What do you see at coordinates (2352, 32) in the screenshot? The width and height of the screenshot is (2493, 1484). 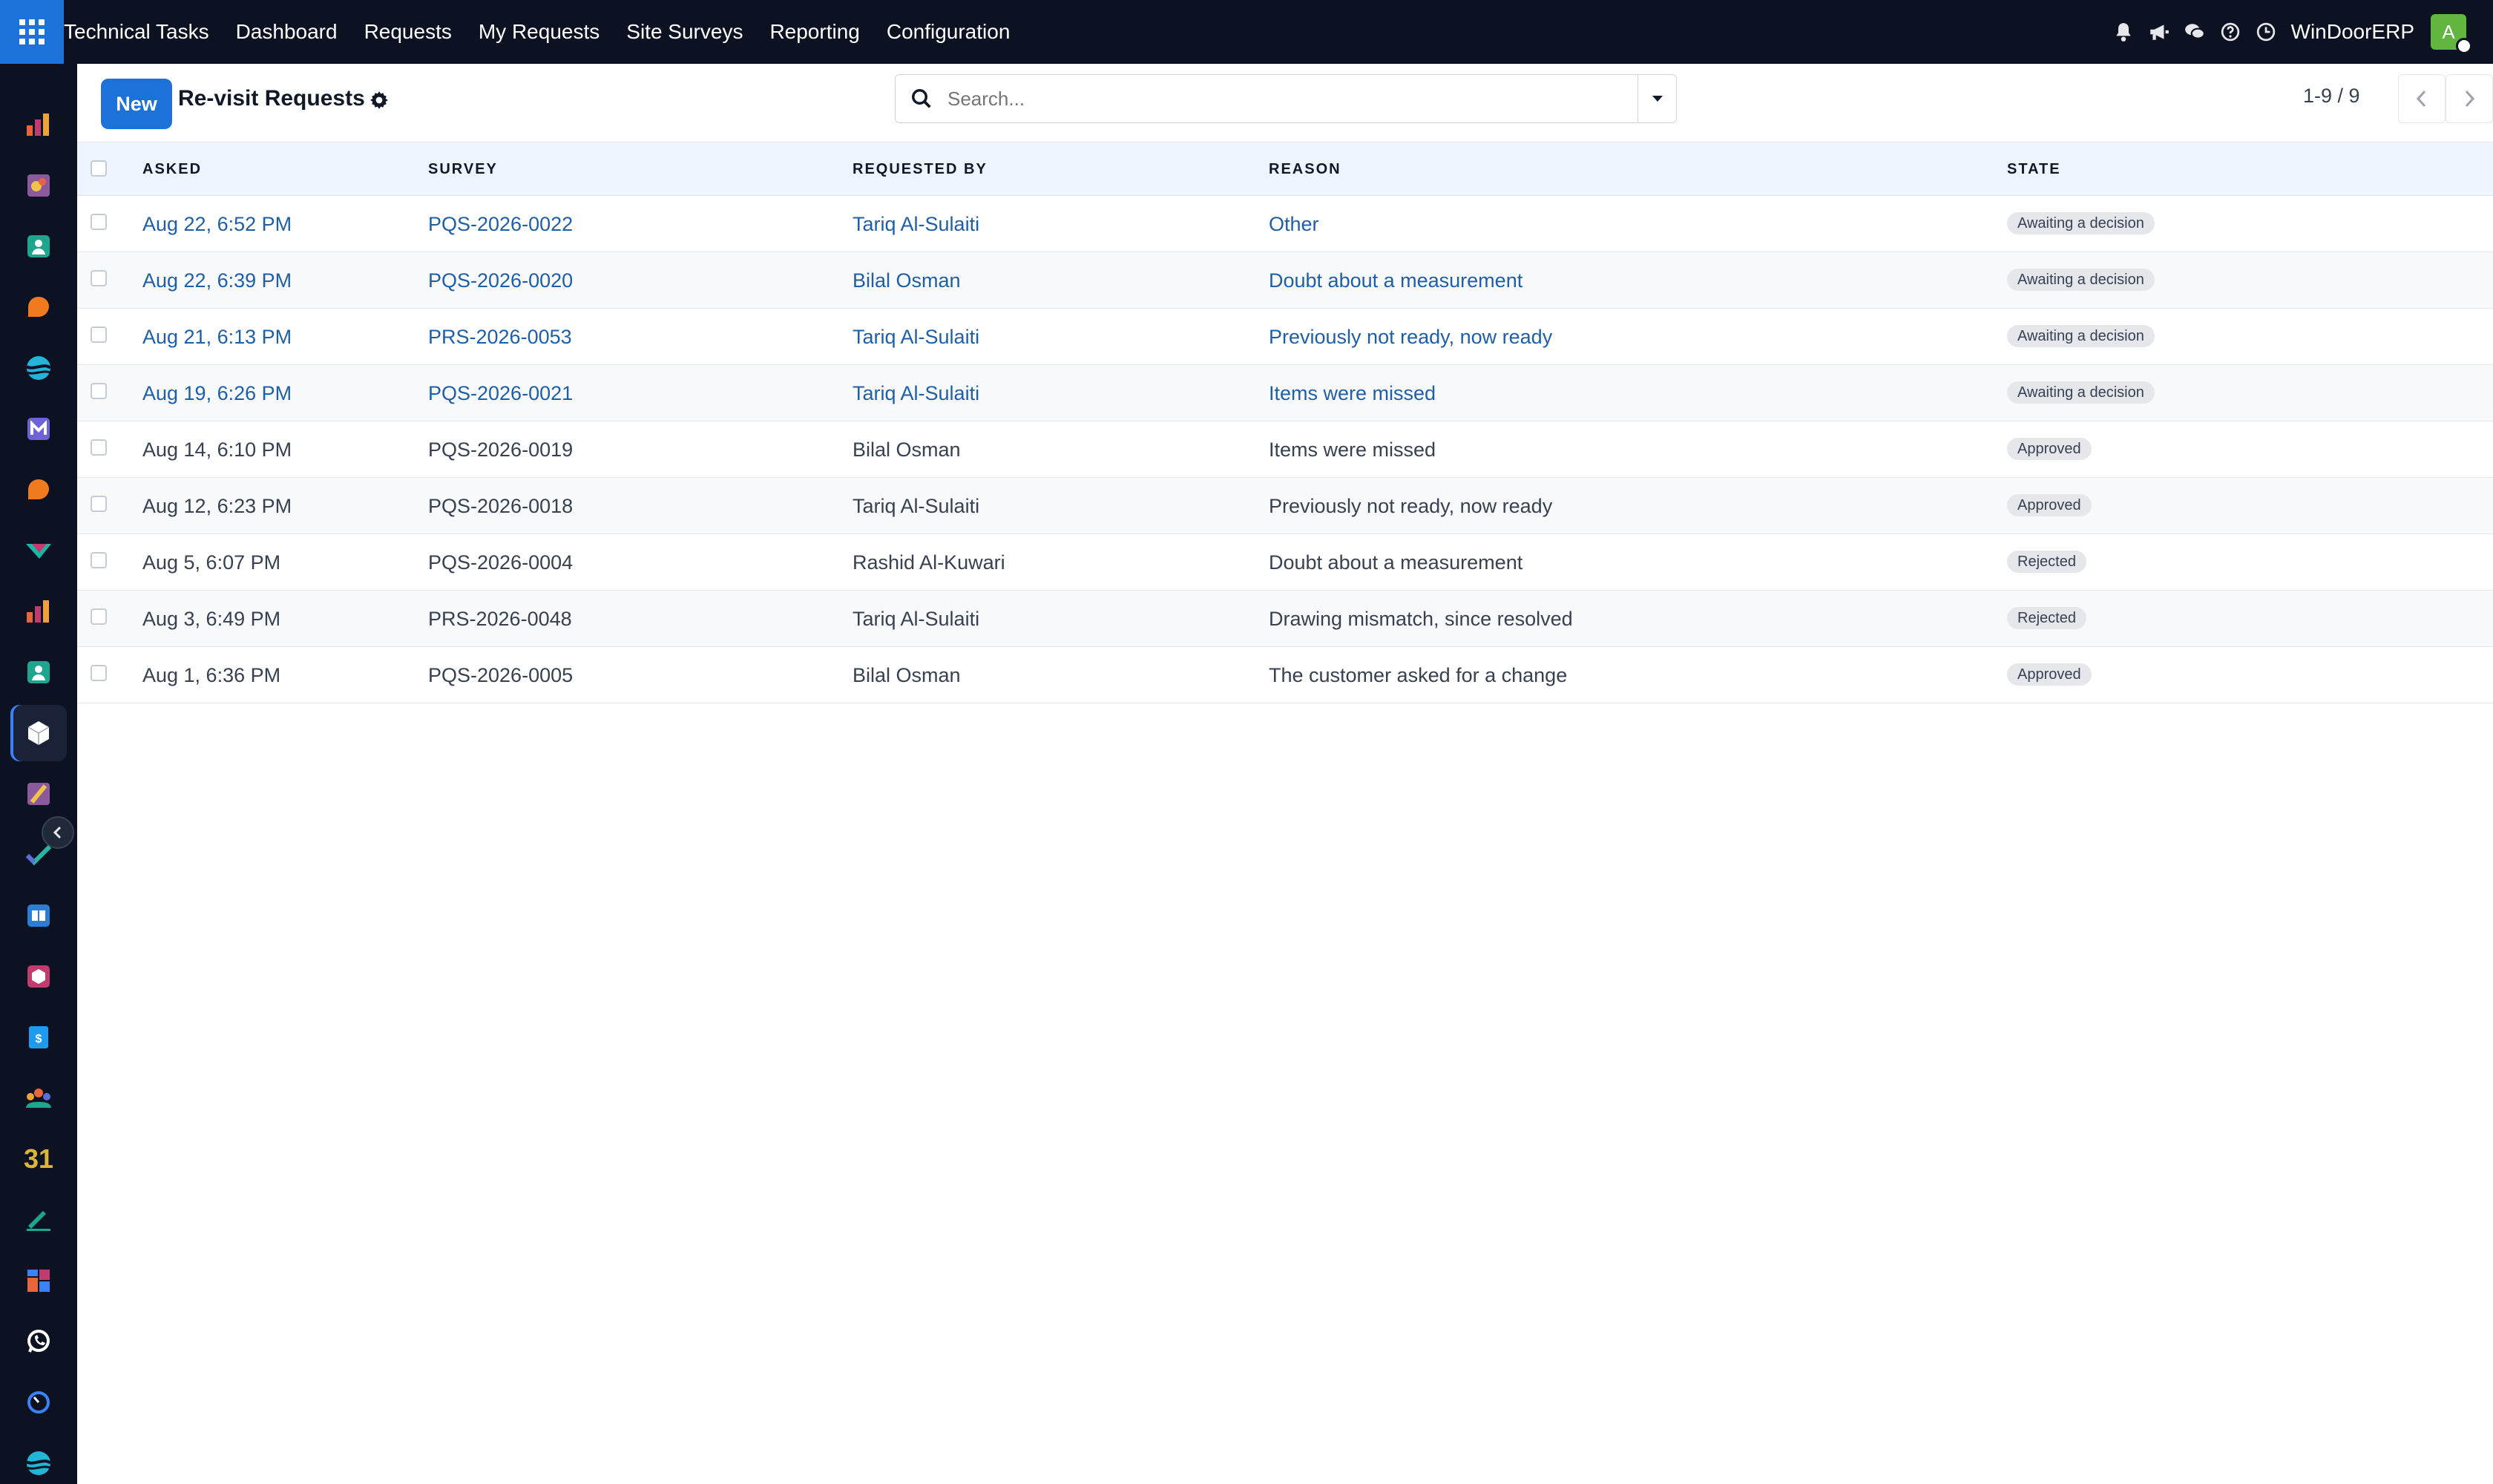 I see `company-name: WinDoorERP` at bounding box center [2352, 32].